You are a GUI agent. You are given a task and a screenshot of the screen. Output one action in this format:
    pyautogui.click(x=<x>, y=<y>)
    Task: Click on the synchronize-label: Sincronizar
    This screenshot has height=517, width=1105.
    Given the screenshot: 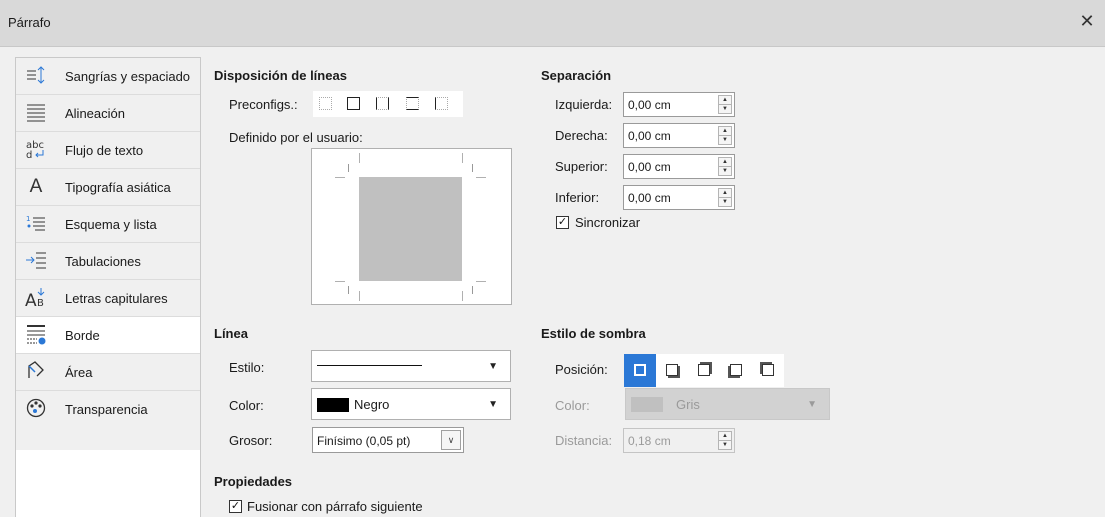 What is the action you would take?
    pyautogui.click(x=608, y=222)
    